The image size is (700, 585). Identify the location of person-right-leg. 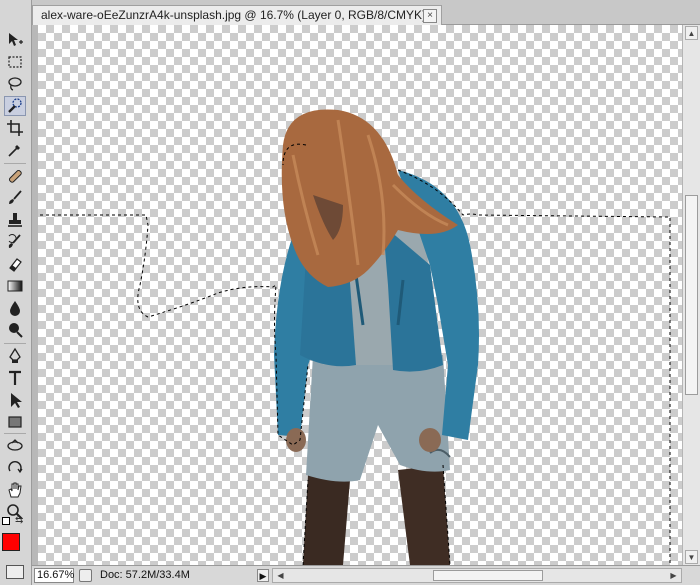
(424, 515).